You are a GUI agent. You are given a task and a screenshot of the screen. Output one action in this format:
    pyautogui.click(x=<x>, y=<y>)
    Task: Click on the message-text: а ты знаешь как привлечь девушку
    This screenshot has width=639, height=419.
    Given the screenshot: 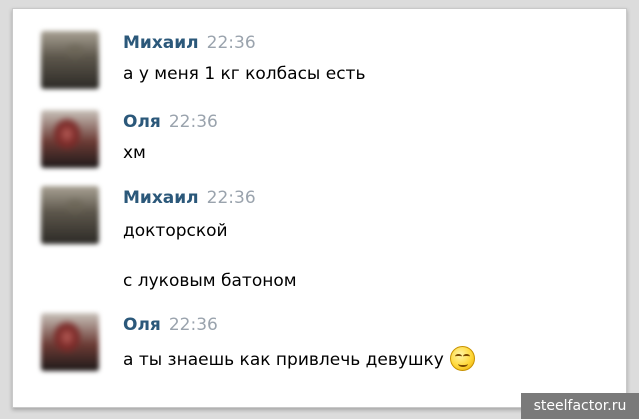 What is the action you would take?
    pyautogui.click(x=299, y=358)
    